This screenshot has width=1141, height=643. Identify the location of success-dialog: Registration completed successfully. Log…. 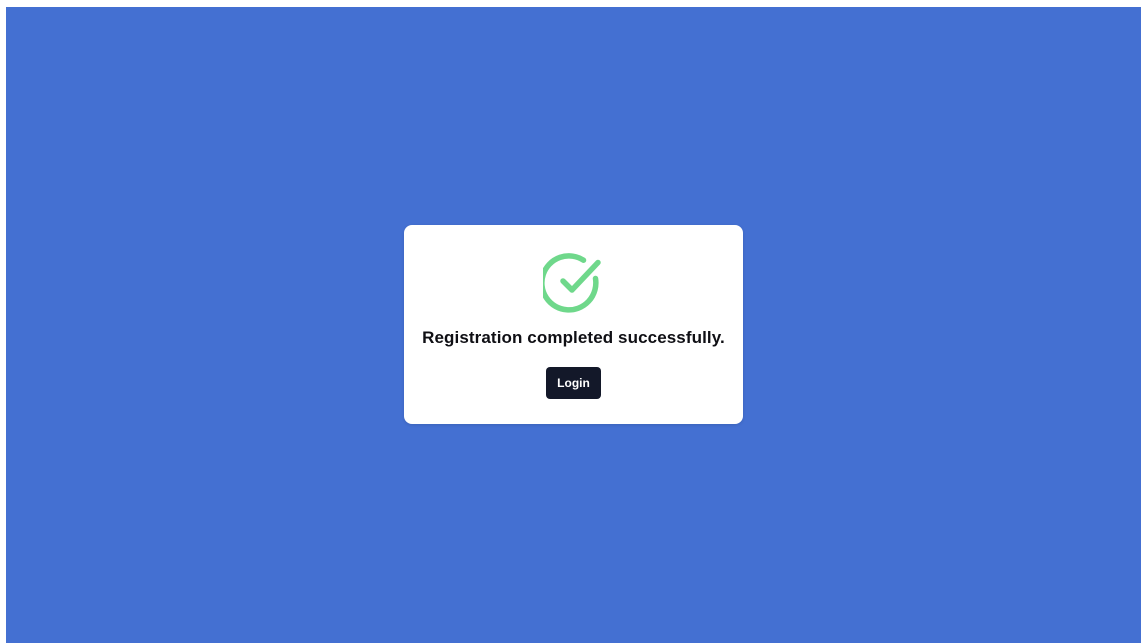
(573, 324).